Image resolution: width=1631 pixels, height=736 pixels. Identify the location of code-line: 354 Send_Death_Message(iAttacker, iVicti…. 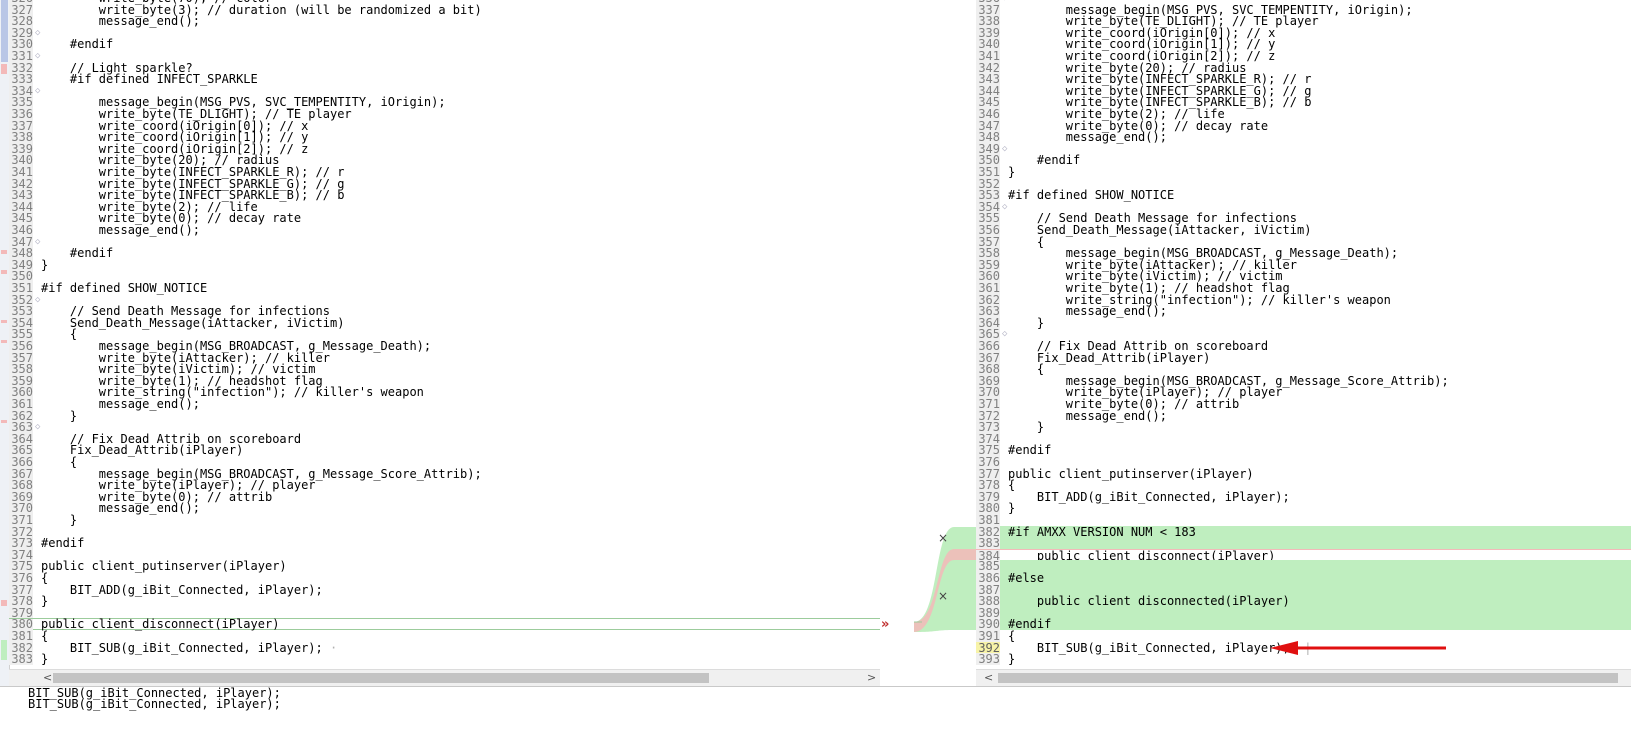
(444, 322).